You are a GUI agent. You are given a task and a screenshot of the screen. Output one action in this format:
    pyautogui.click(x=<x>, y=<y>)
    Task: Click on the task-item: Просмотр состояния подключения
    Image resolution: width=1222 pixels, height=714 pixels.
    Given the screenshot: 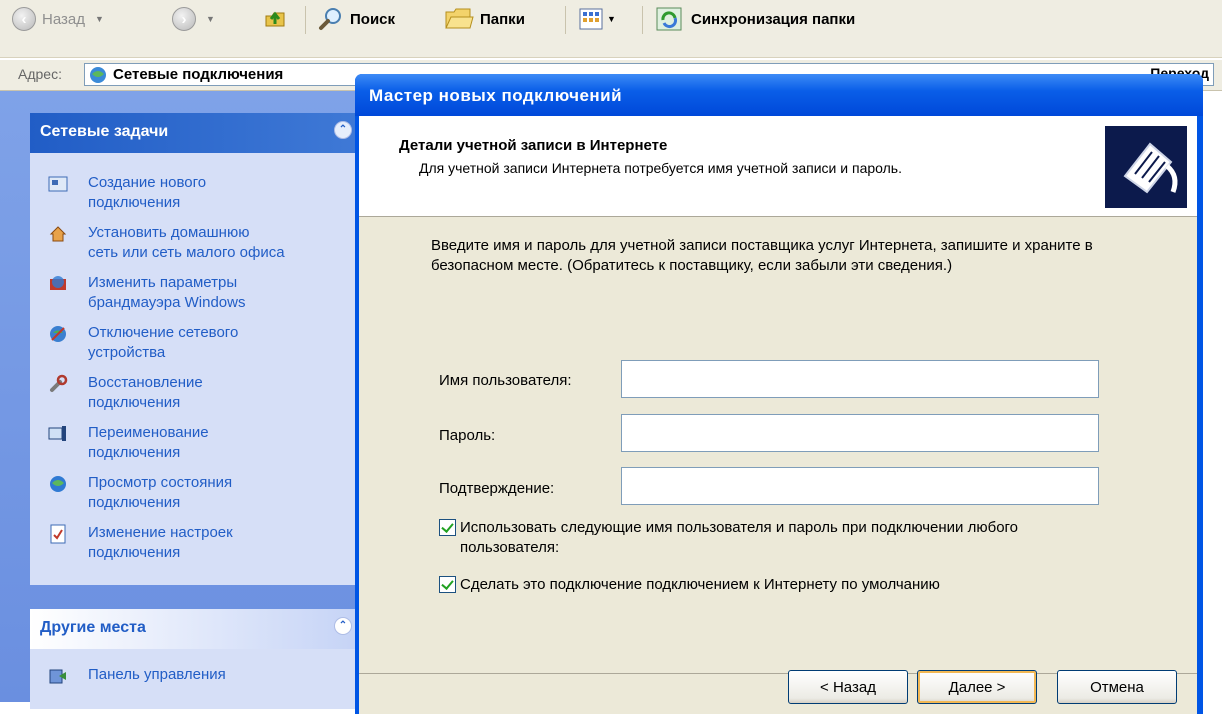 What is the action you would take?
    pyautogui.click(x=198, y=493)
    